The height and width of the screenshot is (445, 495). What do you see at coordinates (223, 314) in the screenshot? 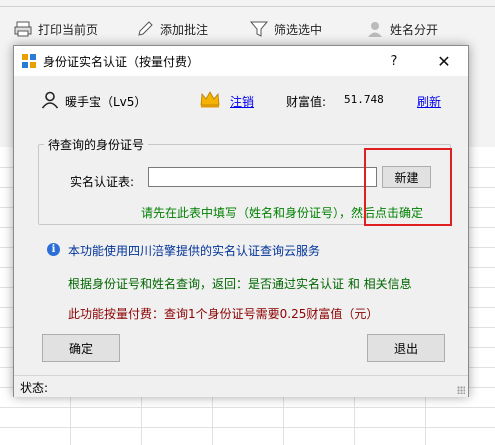
I see `info-pricing-text: 此功能按量付费：查询1个身份证号需要0.25财富值（元）` at bounding box center [223, 314].